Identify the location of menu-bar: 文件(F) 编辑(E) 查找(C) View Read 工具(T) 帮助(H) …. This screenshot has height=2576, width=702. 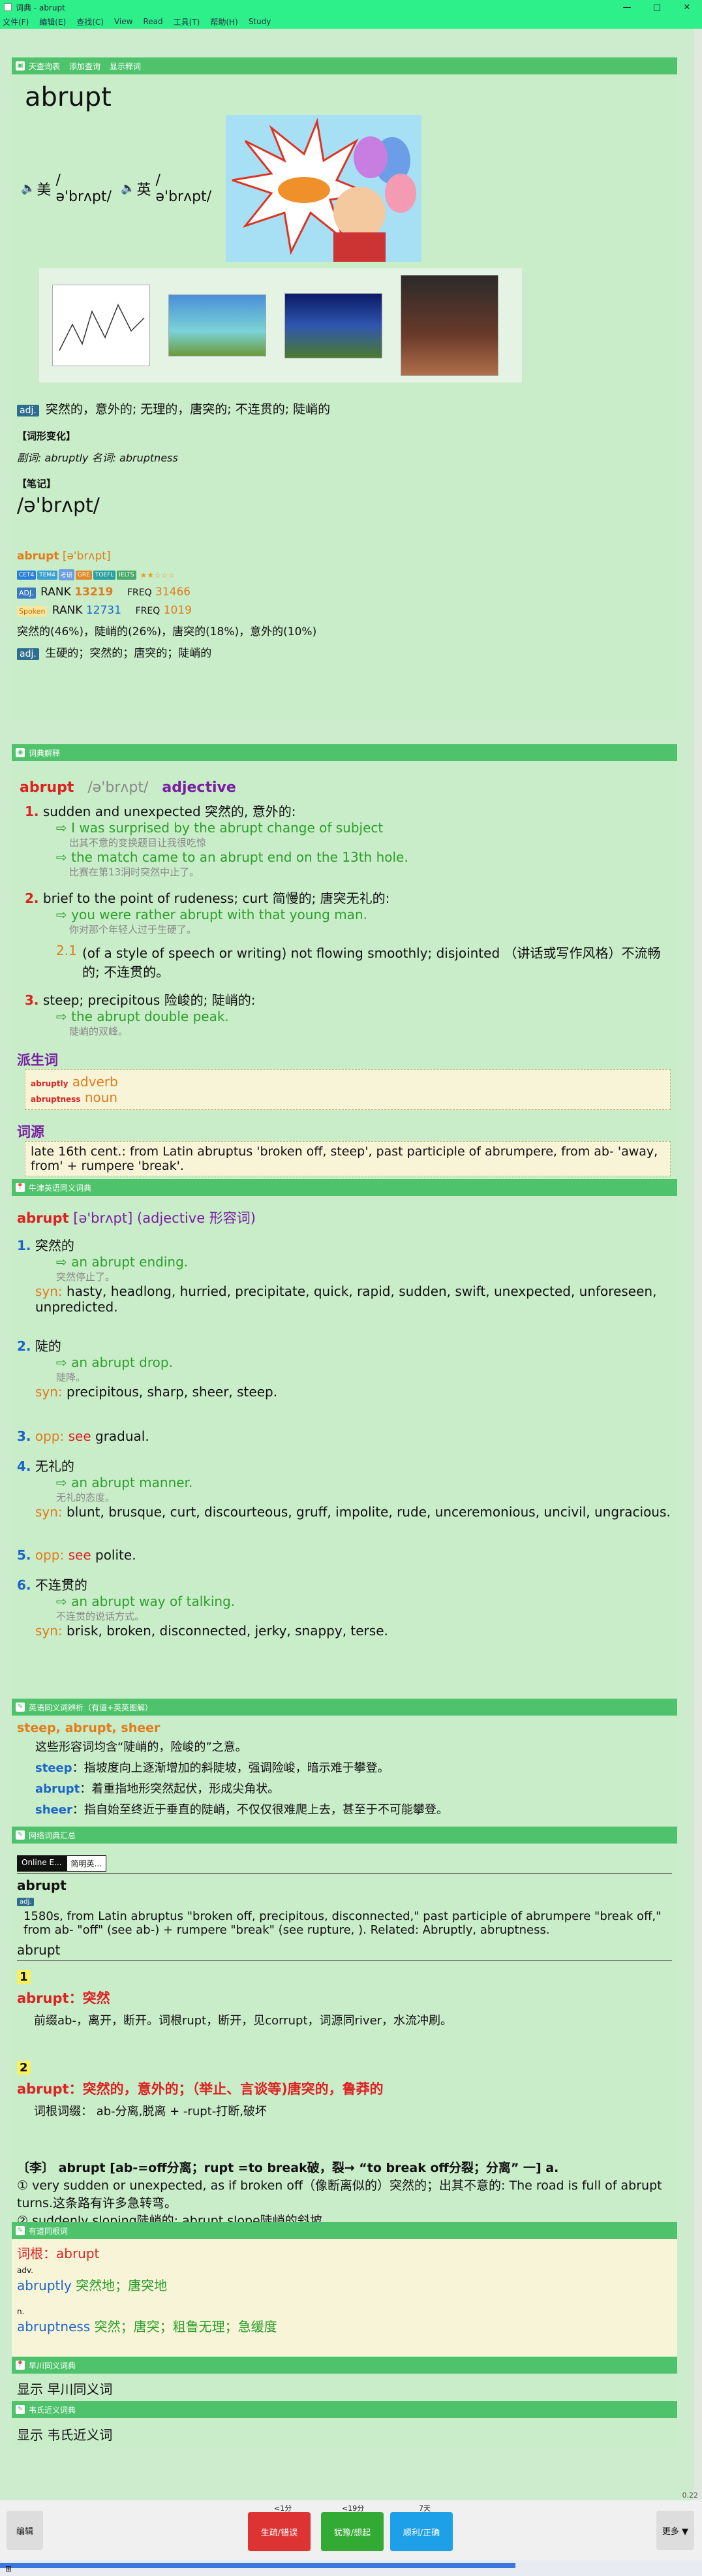
(351, 21).